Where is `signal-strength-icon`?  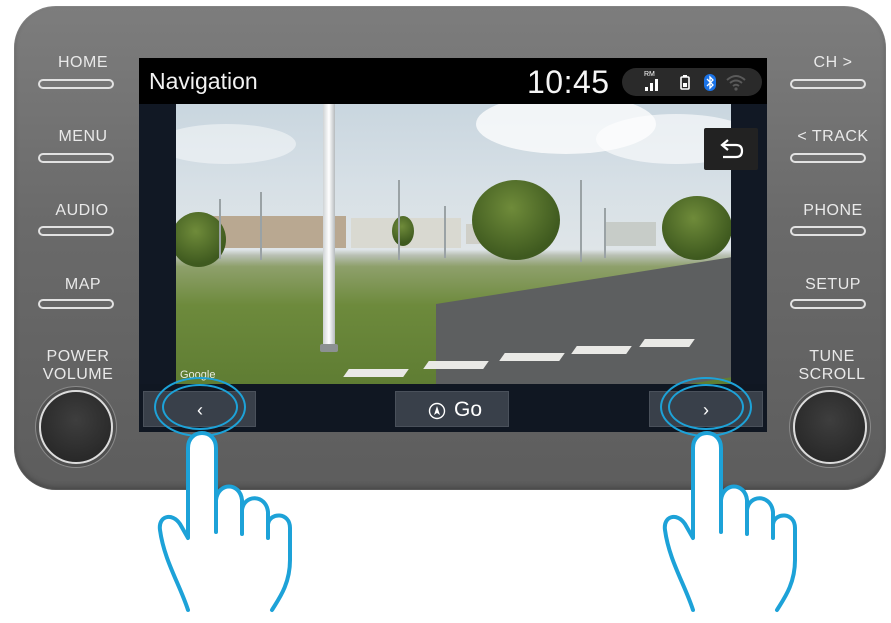 signal-strength-icon is located at coordinates (651, 85).